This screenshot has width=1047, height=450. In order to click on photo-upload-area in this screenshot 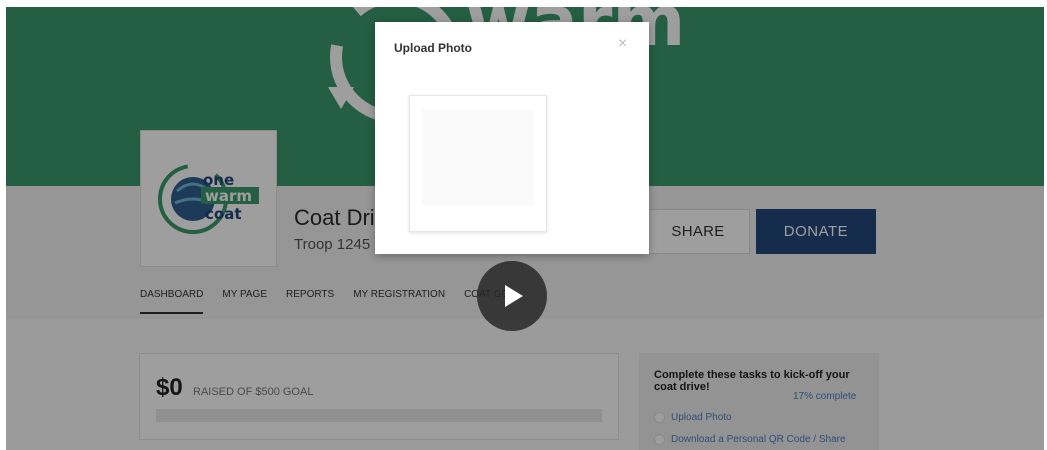, I will do `click(478, 163)`.